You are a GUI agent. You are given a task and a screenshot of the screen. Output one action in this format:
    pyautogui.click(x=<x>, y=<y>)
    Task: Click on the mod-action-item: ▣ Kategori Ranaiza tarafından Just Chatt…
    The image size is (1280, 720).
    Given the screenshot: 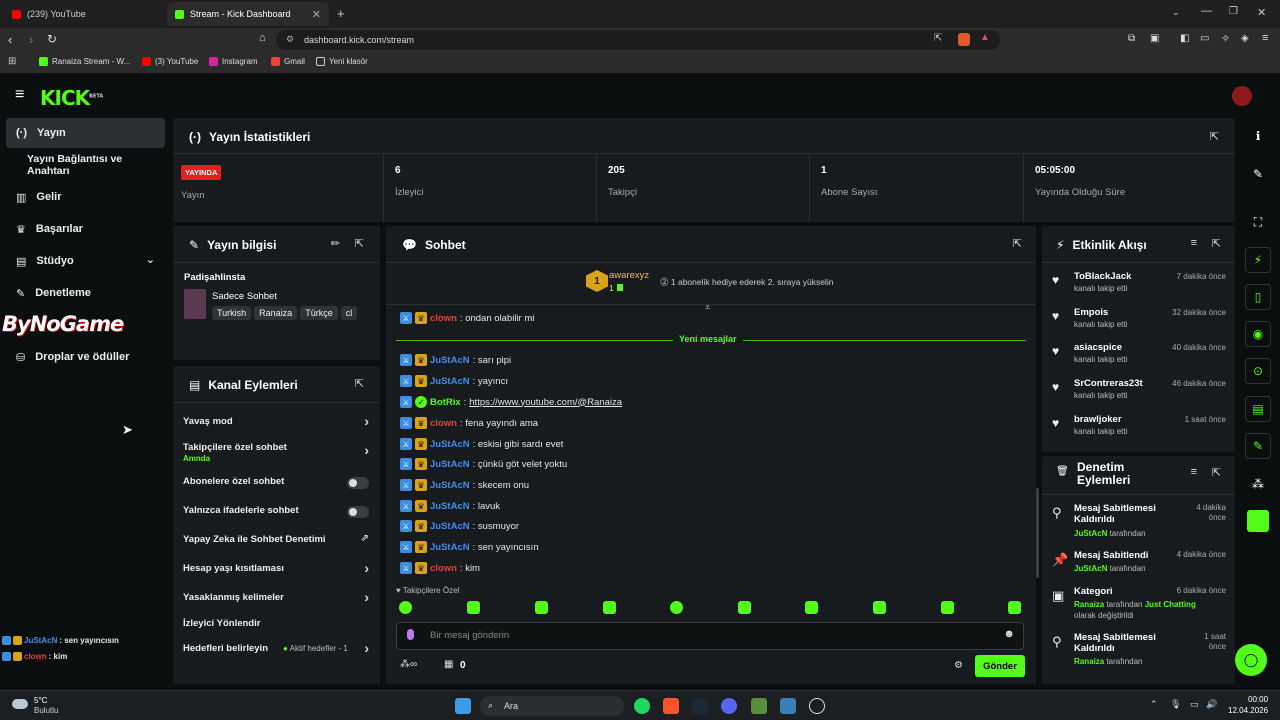 What is the action you would take?
    pyautogui.click(x=1139, y=606)
    